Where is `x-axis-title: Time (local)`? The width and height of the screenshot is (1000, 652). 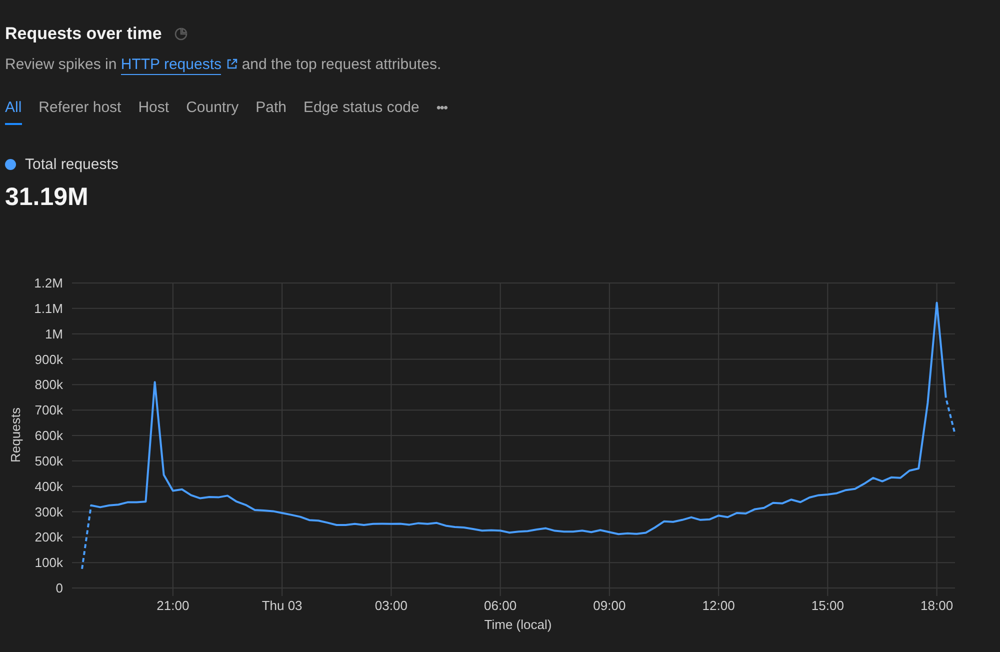
x-axis-title: Time (local) is located at coordinates (518, 624).